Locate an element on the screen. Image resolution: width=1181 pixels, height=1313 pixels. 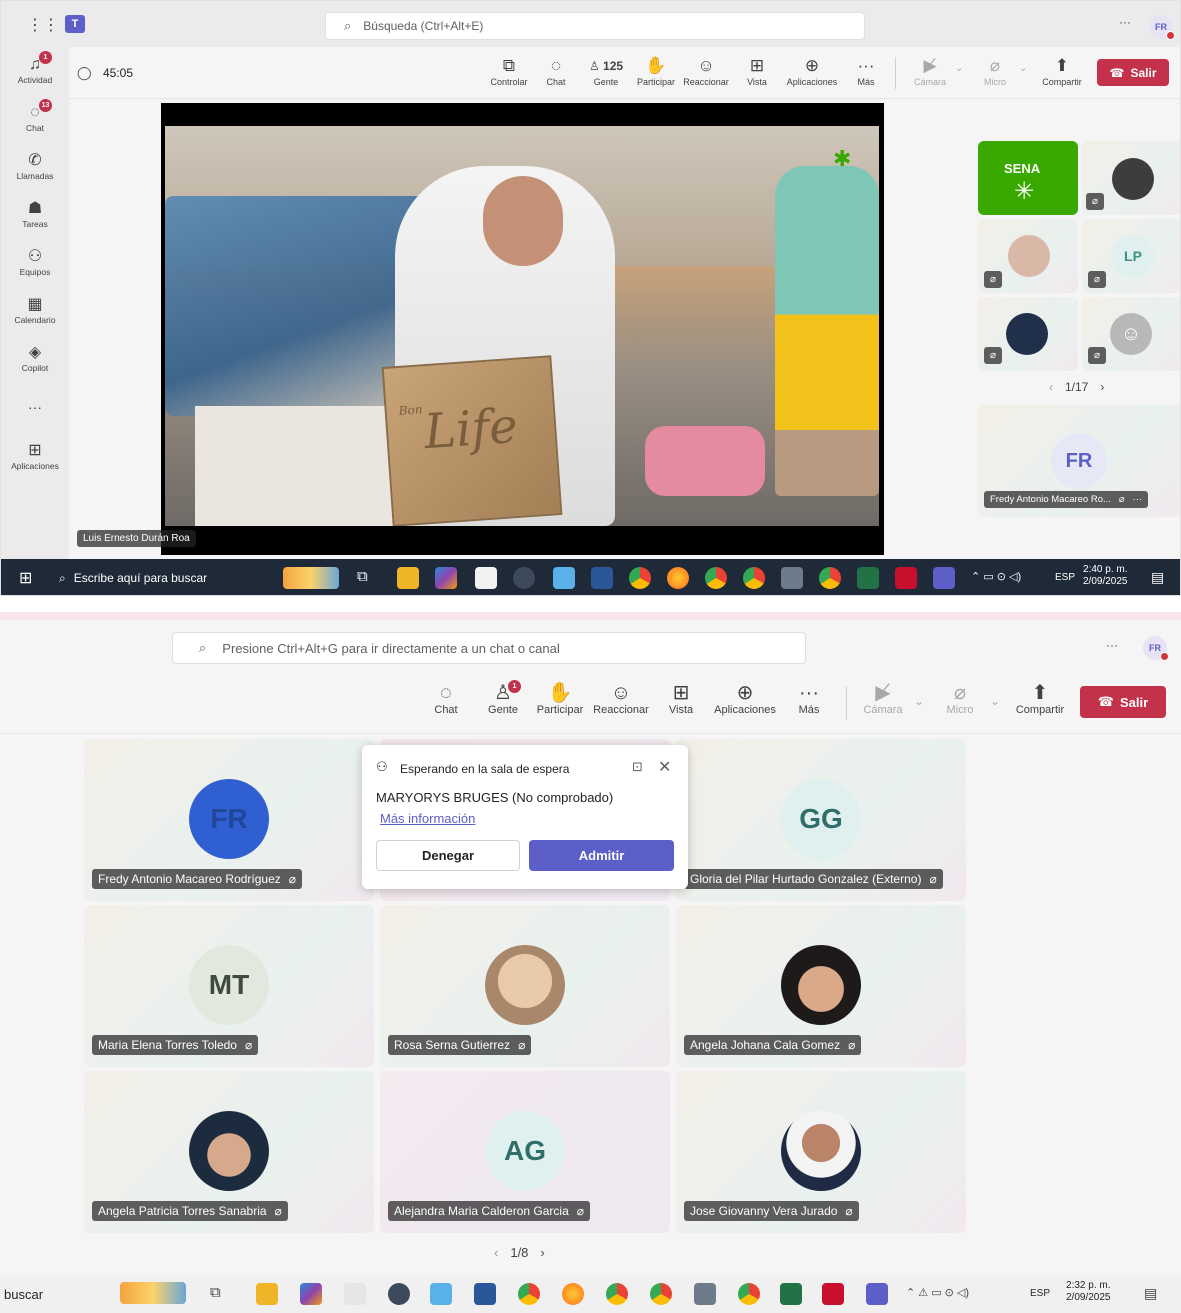
participant-tile: LP ⌀ is located at coordinates (1131, 256).